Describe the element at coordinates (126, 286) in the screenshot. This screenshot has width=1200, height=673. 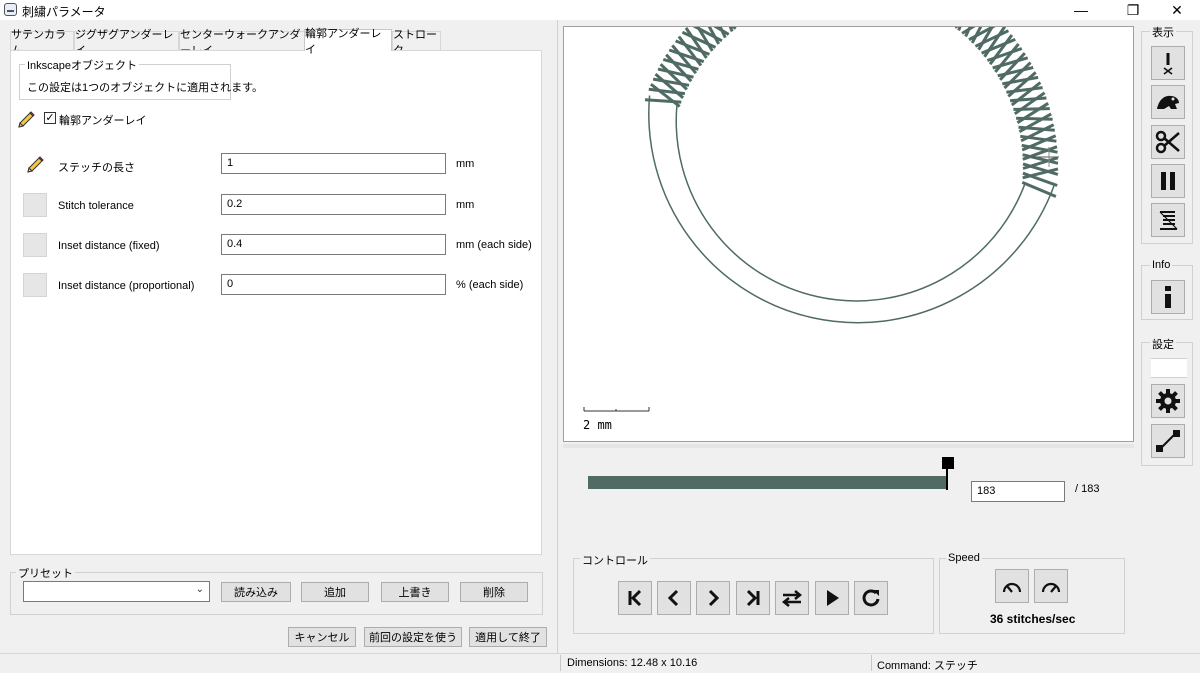
I see `param-label-inset-proportional: Inset distance (proportional)` at that location.